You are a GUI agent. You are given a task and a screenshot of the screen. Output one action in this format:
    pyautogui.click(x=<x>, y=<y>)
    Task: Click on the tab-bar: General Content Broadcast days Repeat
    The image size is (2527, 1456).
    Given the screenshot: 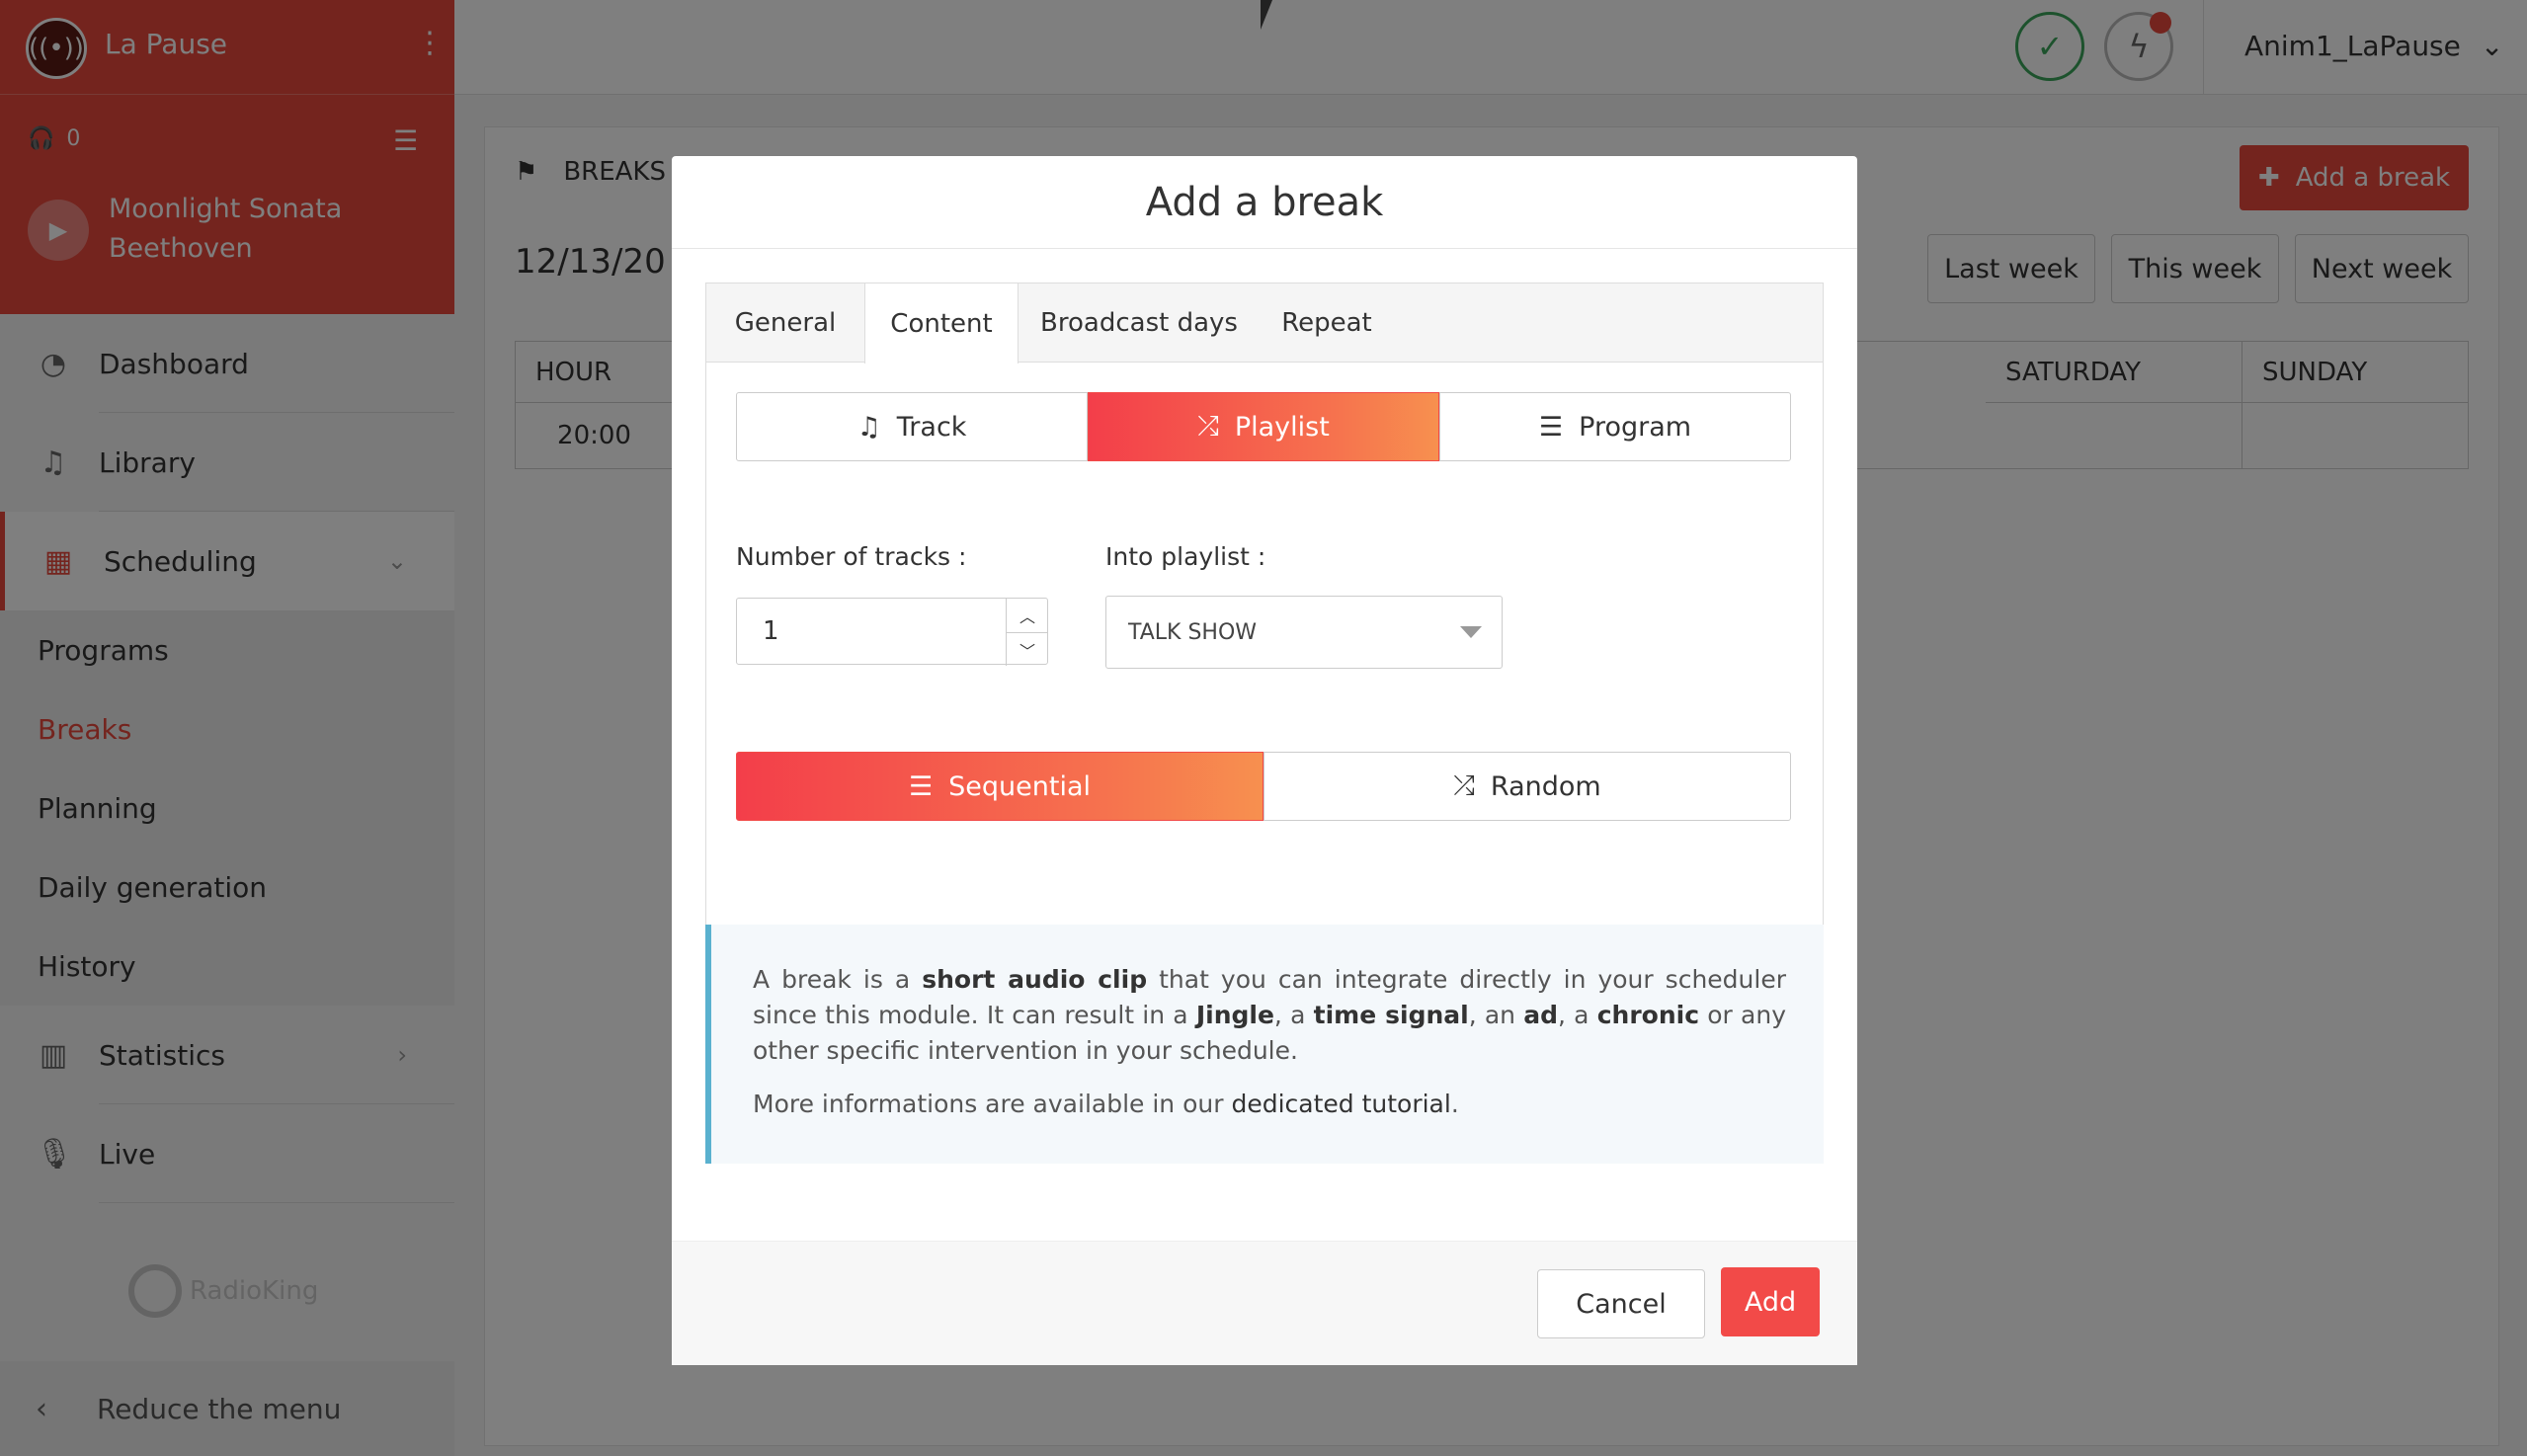 What is the action you would take?
    pyautogui.click(x=1264, y=323)
    